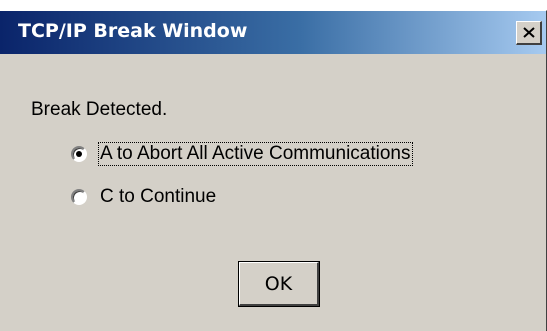 This screenshot has width=547, height=331. I want to click on title-bar: TCP/IP Break Window, so click(273, 32).